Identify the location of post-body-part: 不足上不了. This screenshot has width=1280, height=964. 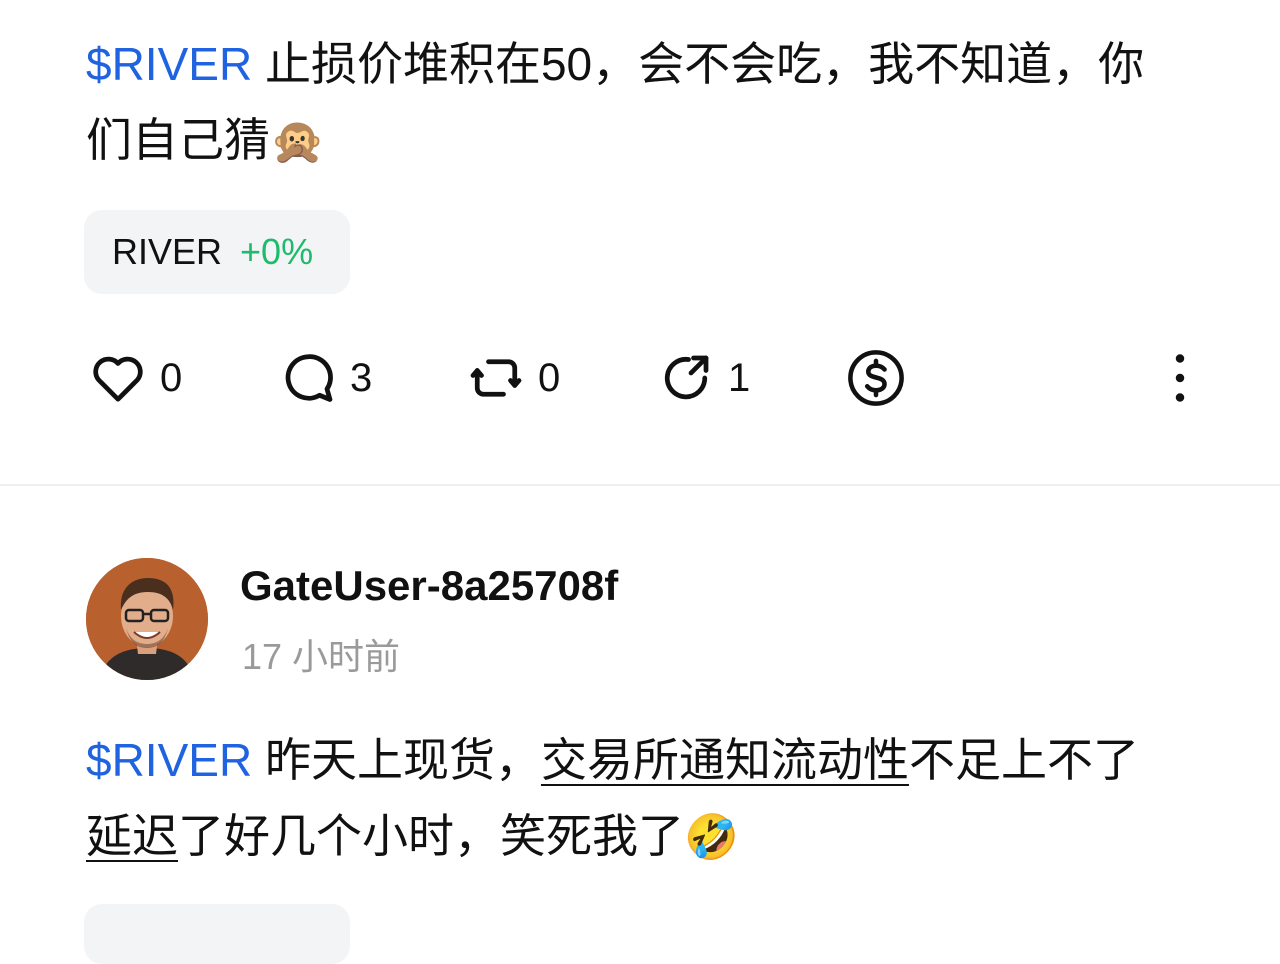
(1023, 760).